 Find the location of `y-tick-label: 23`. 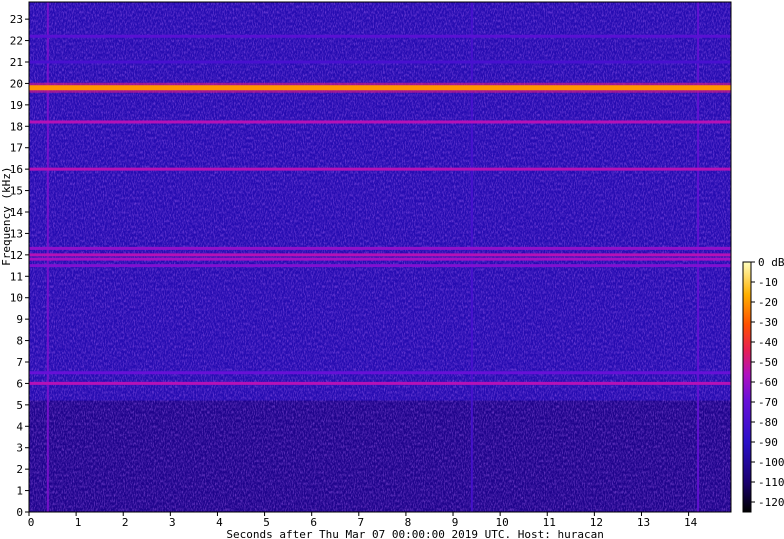

y-tick-label: 23 is located at coordinates (16, 19).